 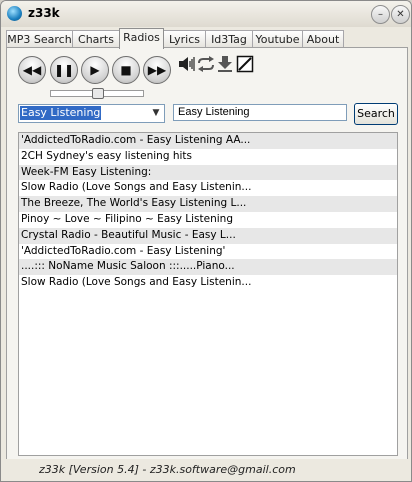 What do you see at coordinates (184, 39) in the screenshot?
I see `tab-lyrics: Lyrics` at bounding box center [184, 39].